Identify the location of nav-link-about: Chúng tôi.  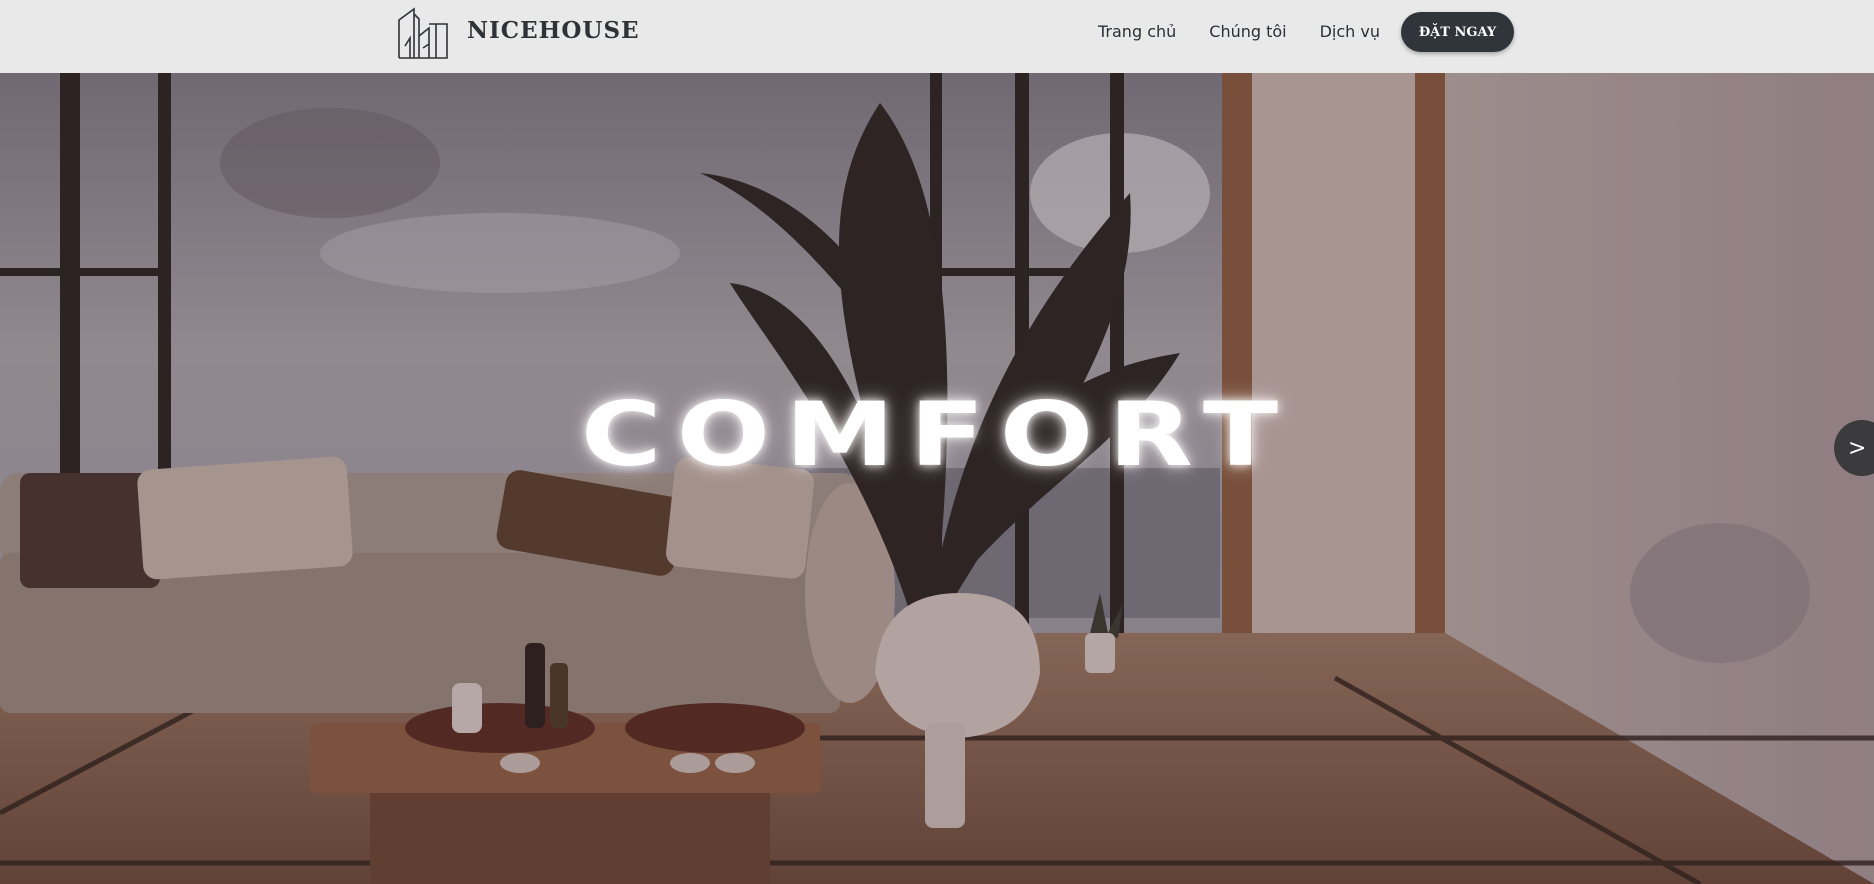
(1247, 31).